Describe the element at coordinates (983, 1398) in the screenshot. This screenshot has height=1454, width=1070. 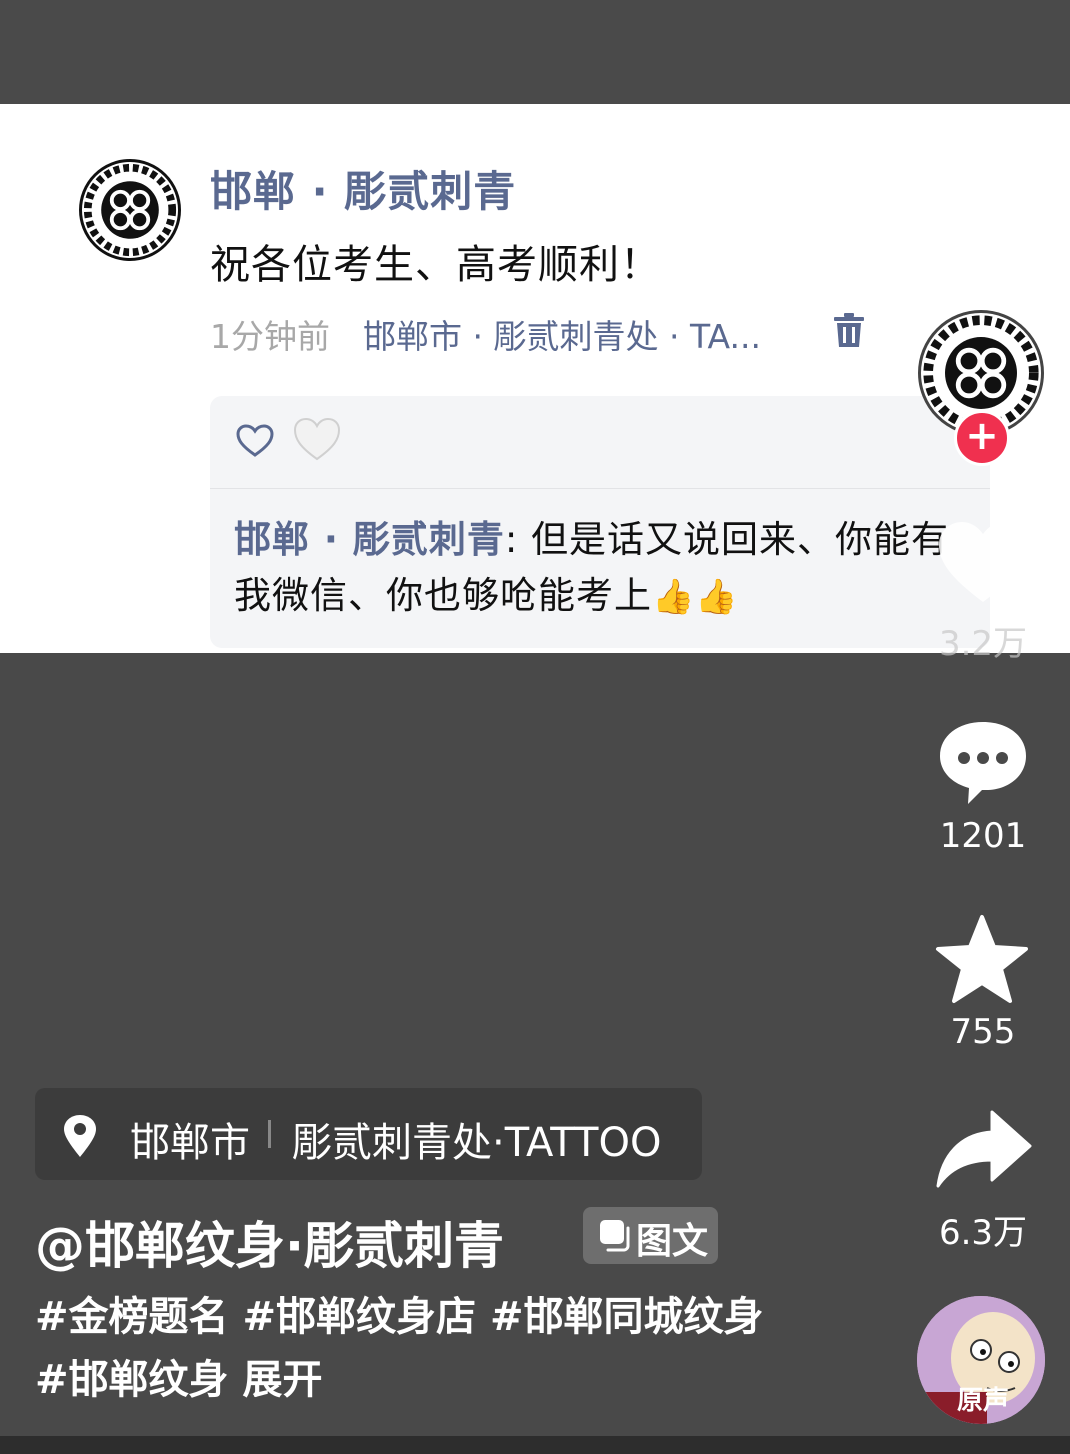
I see `music-label: 原声` at that location.